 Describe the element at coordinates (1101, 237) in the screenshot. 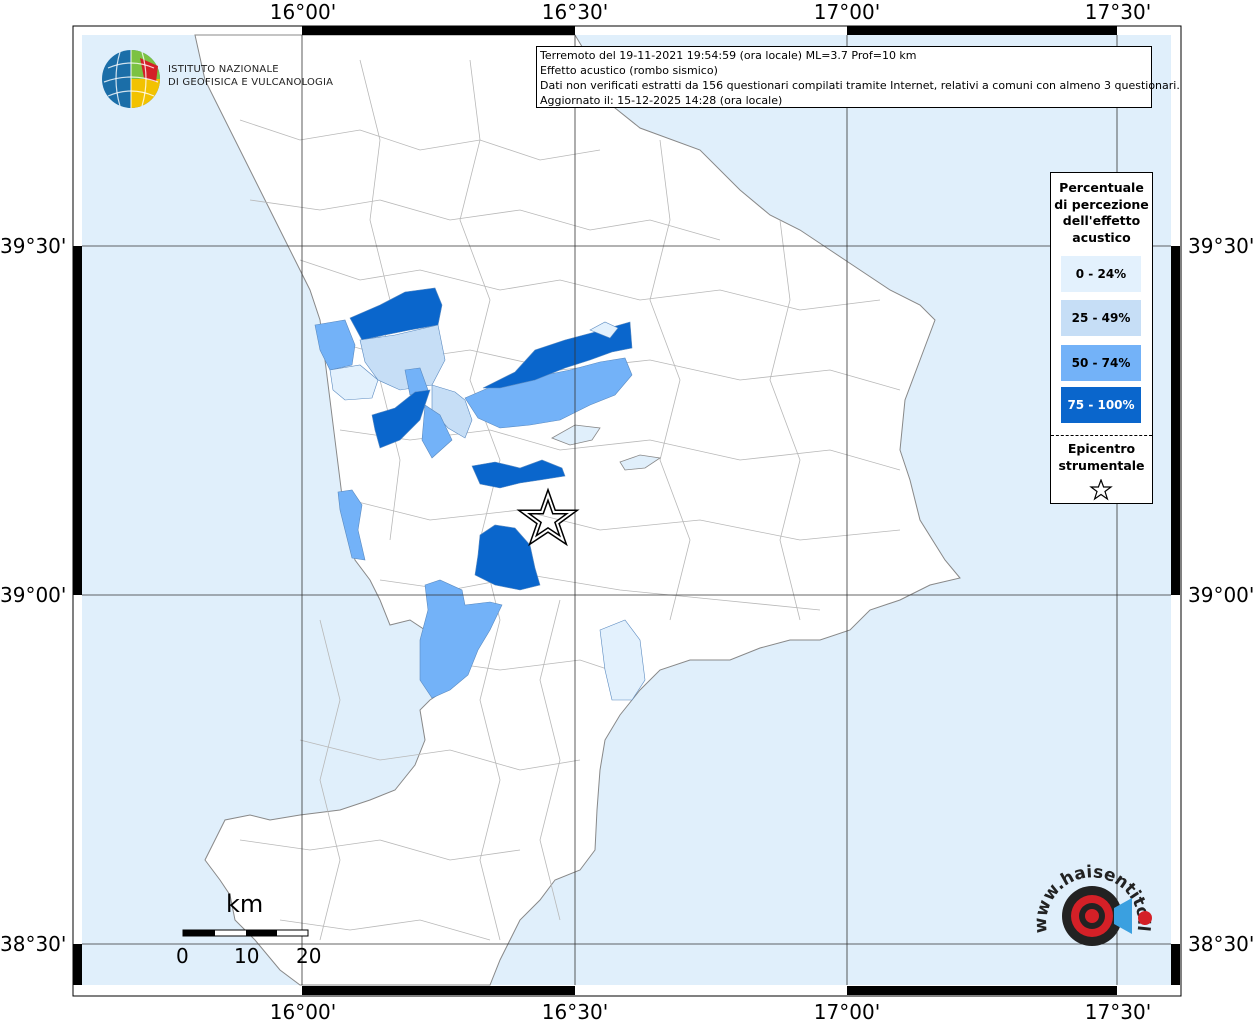

I see `legend-title-line4: acustico` at that location.